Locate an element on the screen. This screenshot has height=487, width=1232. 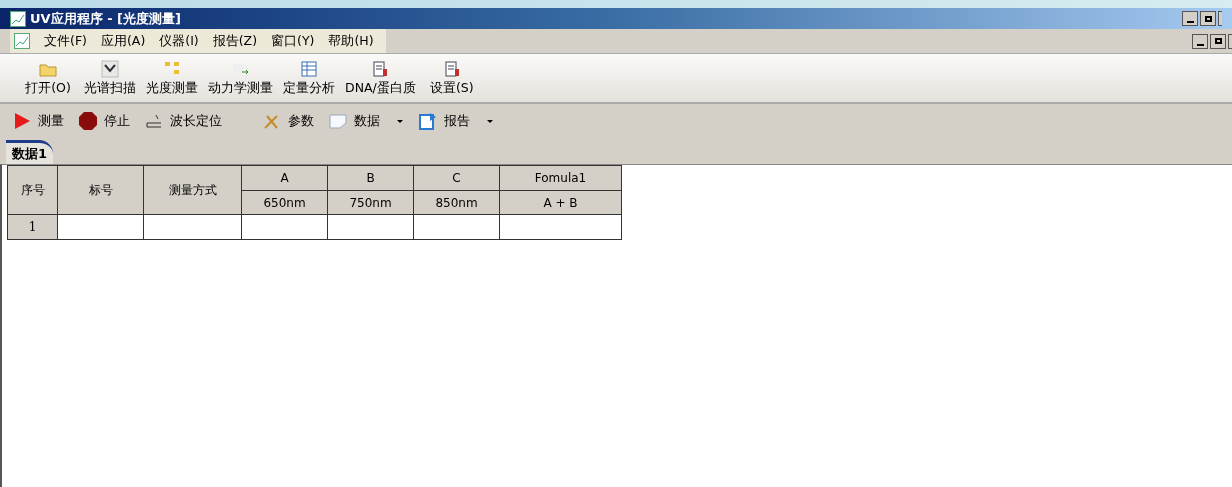
toolbar-button: 光度测量 is located at coordinates (172, 78).